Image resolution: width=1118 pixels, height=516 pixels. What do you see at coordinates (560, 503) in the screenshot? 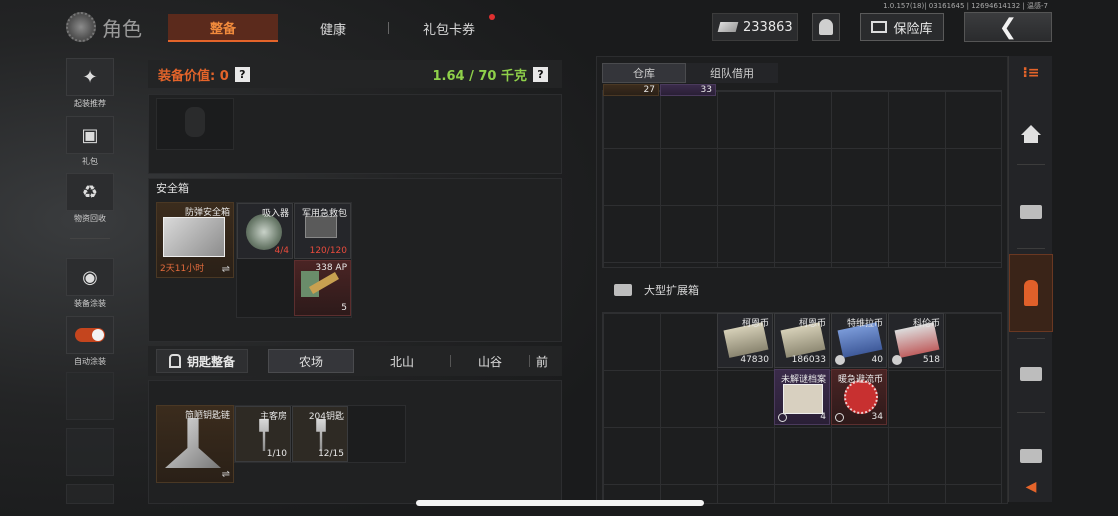
I see `home-indicator` at bounding box center [560, 503].